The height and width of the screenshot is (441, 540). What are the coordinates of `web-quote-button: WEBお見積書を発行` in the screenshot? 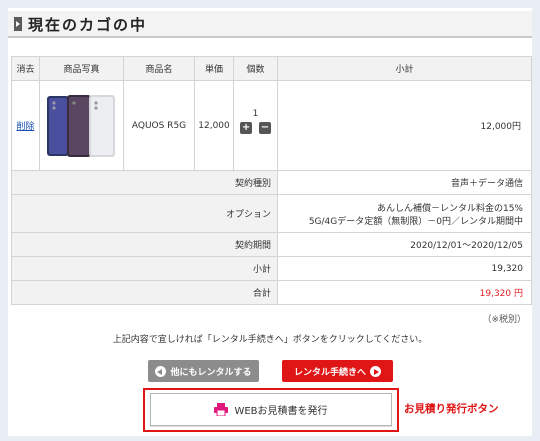 It's located at (271, 409).